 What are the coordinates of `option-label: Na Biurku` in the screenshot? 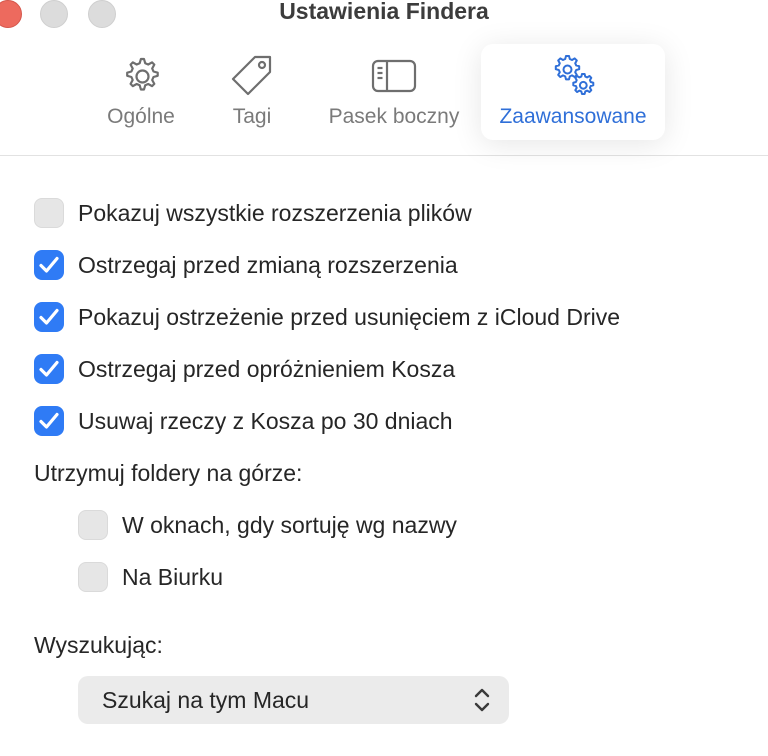 It's located at (172, 576).